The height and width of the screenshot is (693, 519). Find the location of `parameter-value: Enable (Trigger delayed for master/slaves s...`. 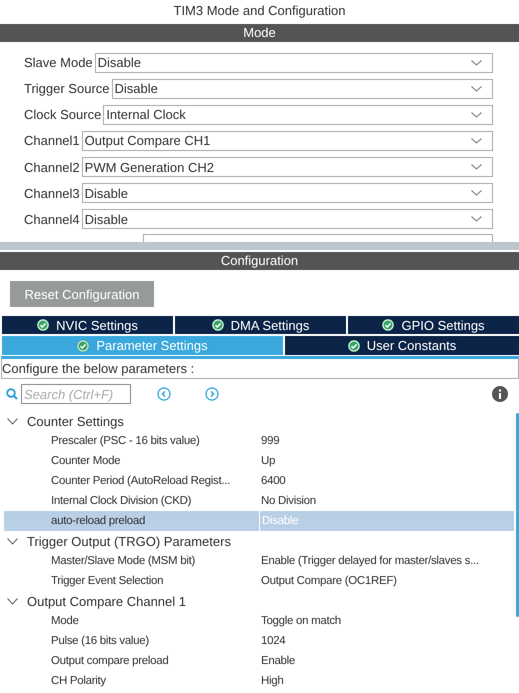

parameter-value: Enable (Trigger delayed for master/slaves s... is located at coordinates (386, 561).